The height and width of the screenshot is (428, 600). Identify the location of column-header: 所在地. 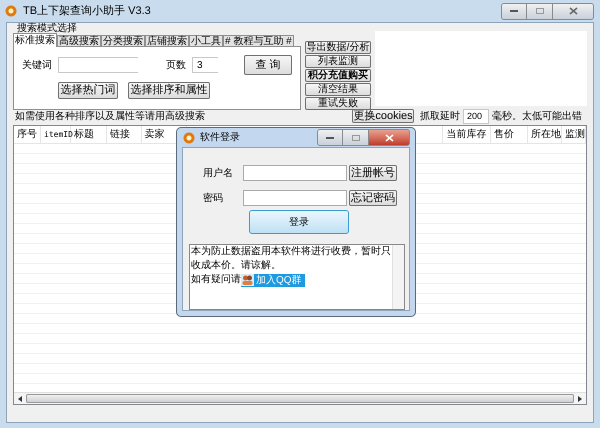
(545, 134).